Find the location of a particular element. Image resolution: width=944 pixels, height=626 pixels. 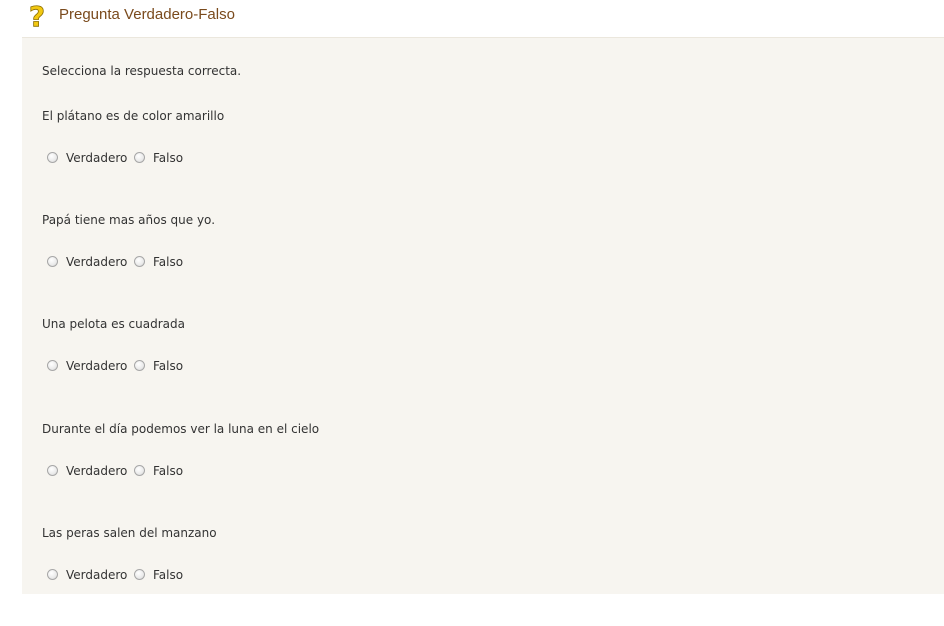

question-text: Las peras salen del manzano is located at coordinates (129, 533).